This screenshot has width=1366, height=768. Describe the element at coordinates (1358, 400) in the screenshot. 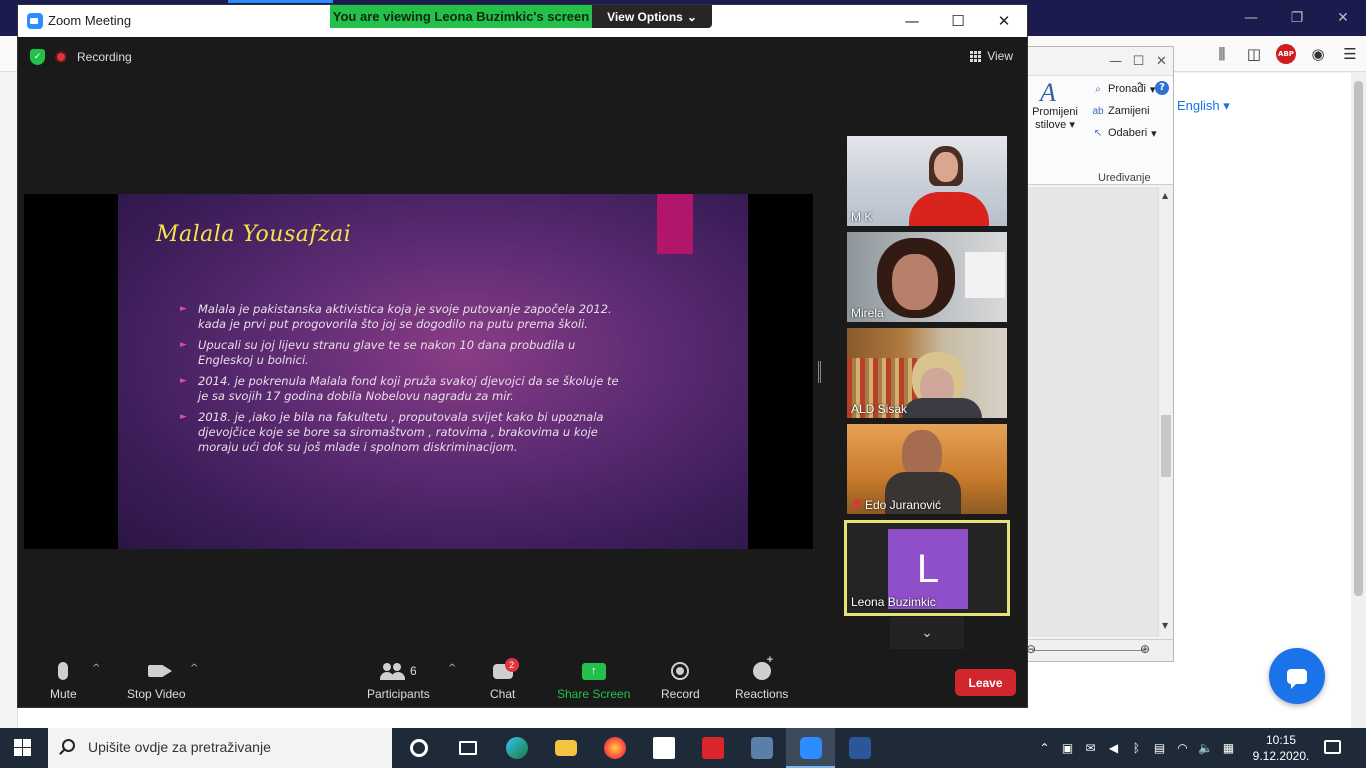

I see `page-scrollbar` at that location.